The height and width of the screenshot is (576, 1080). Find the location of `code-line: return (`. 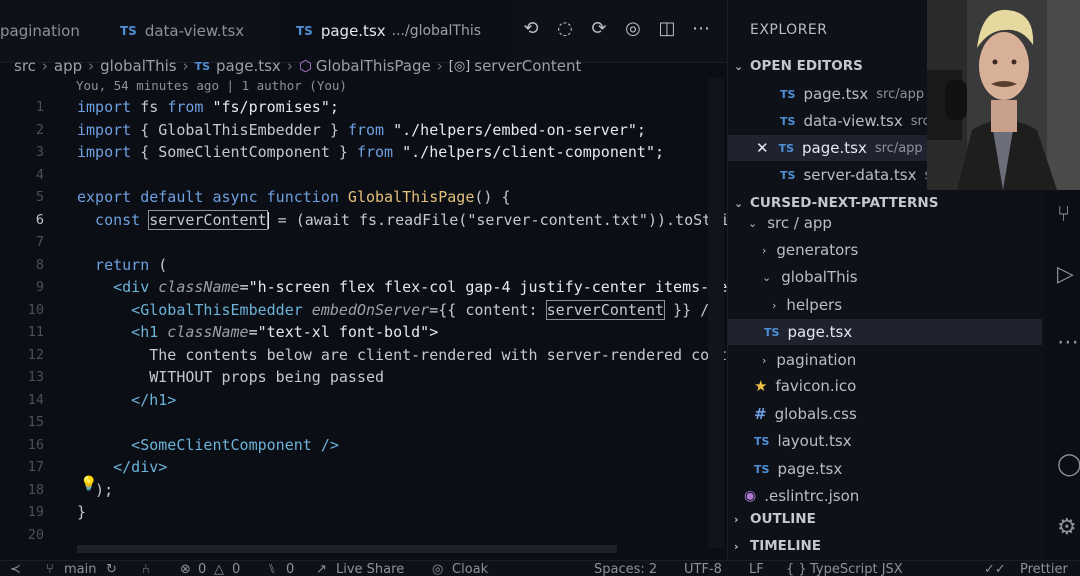

code-line: return ( is located at coordinates (402, 265).